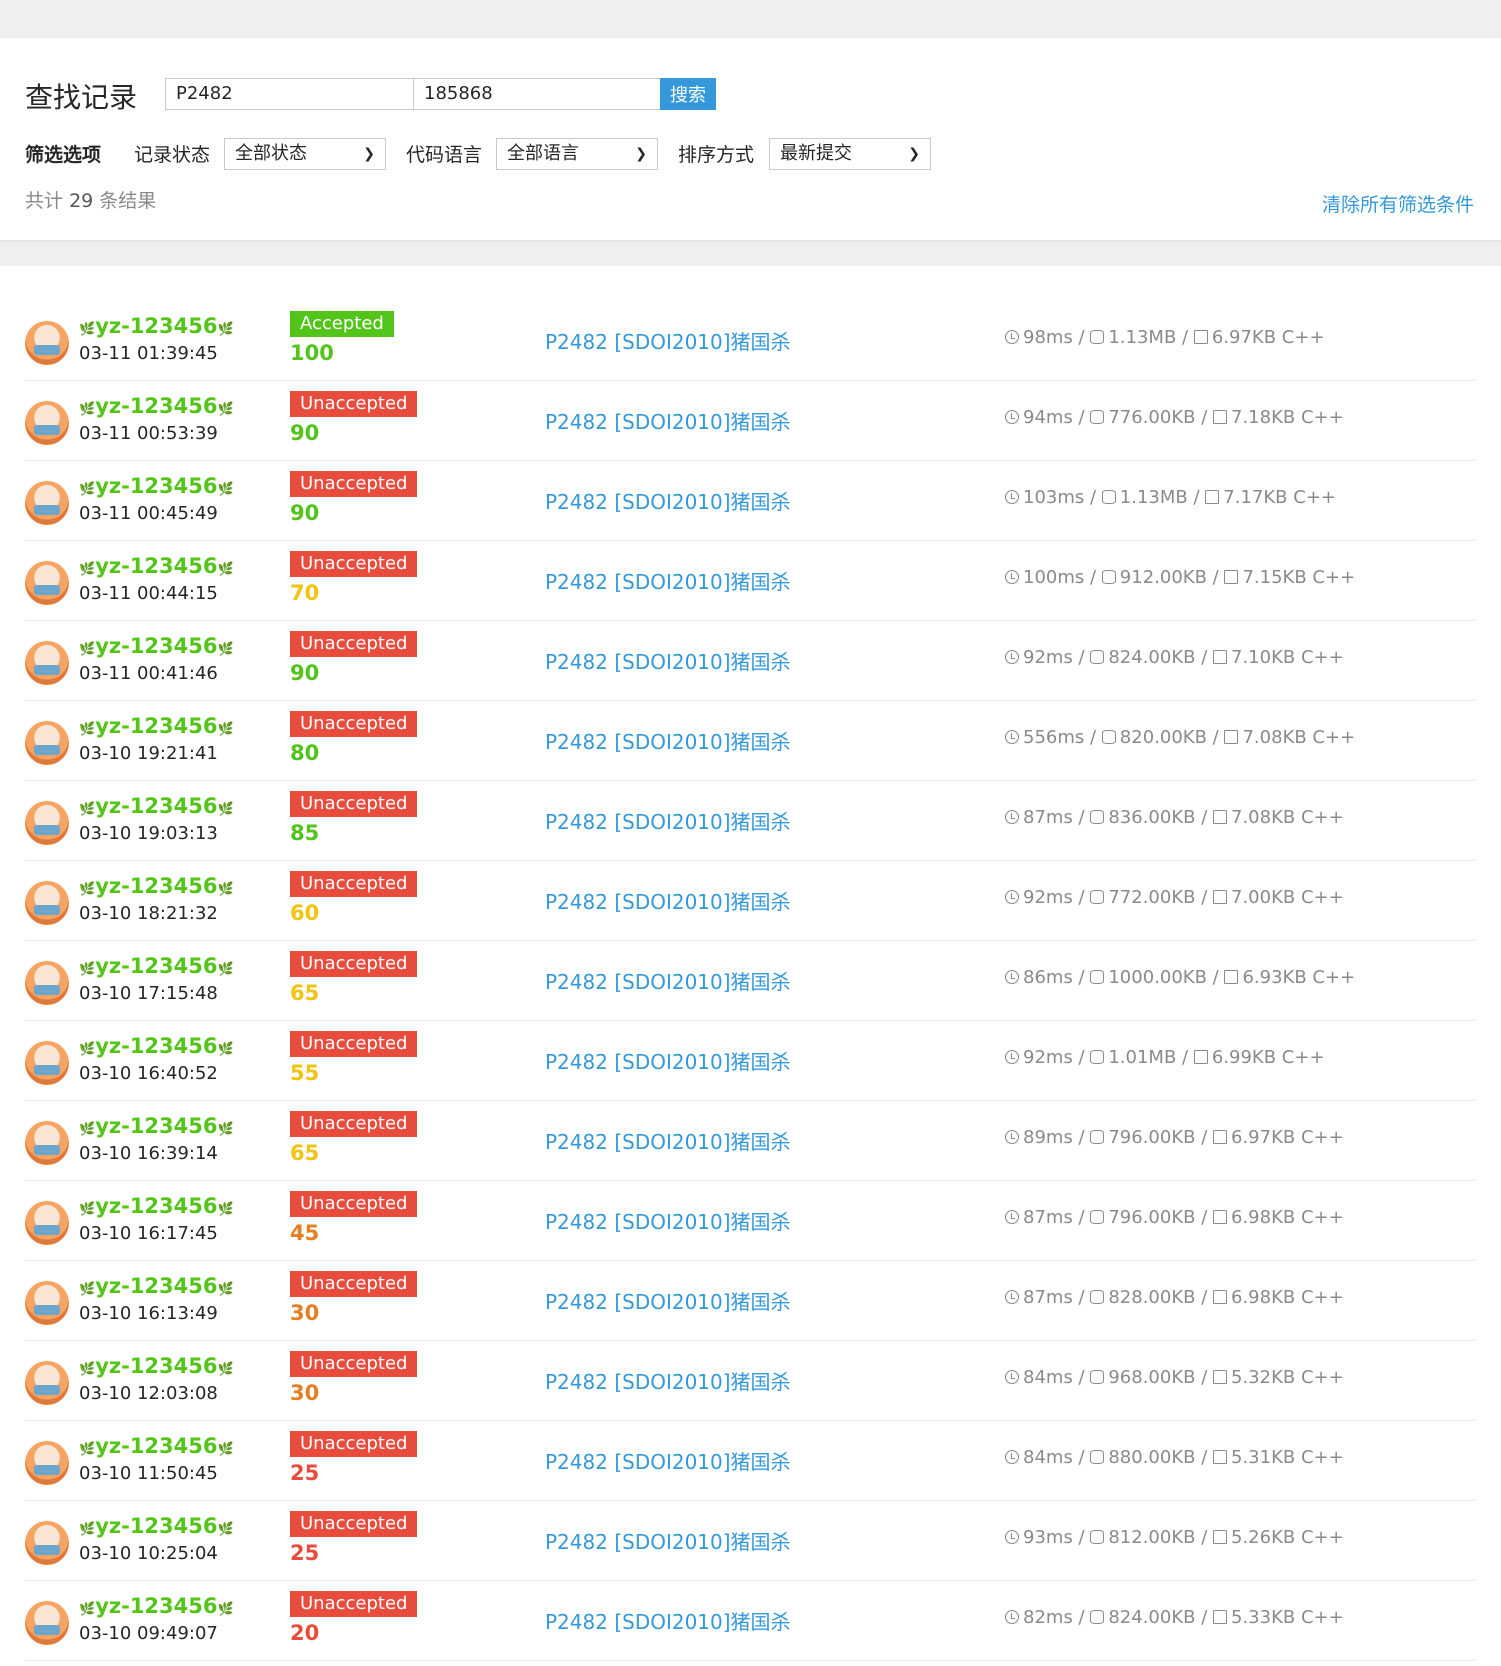 The image size is (1501, 1666). What do you see at coordinates (305, 154) in the screenshot?
I see `status-filter-select: 全部状态 ❯` at bounding box center [305, 154].